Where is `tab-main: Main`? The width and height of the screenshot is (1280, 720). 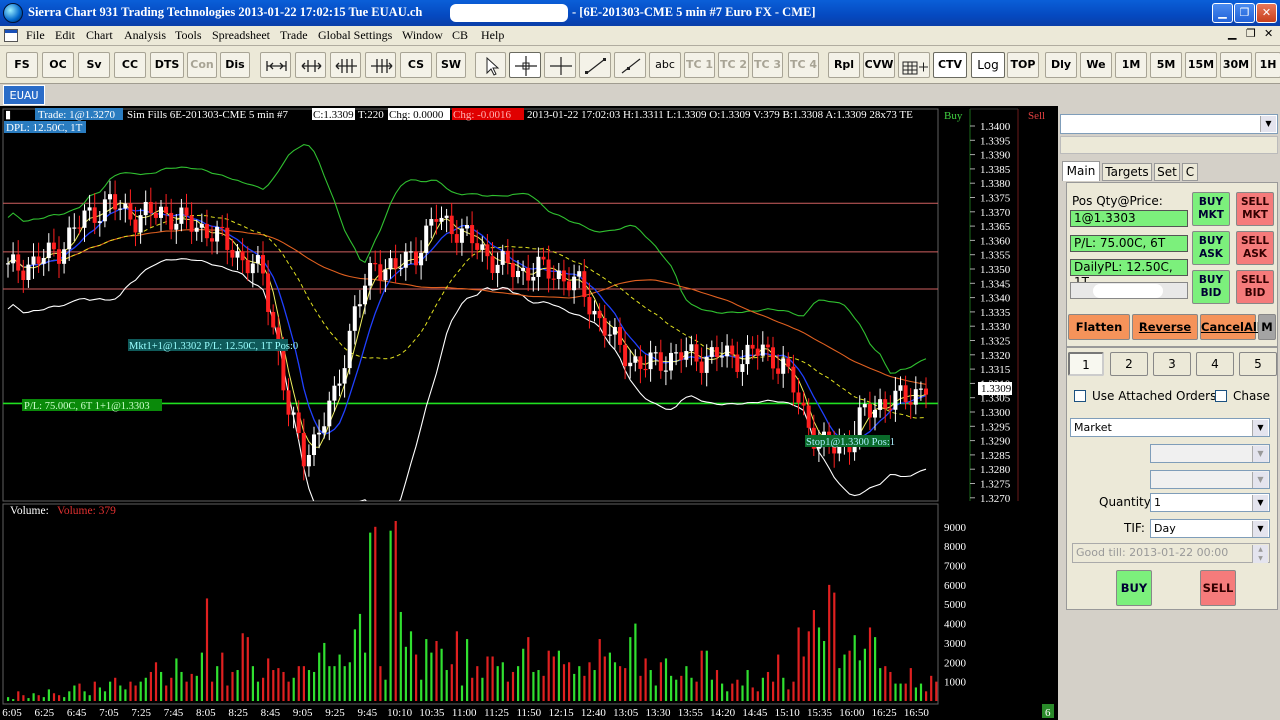
tab-main: Main is located at coordinates (1081, 171).